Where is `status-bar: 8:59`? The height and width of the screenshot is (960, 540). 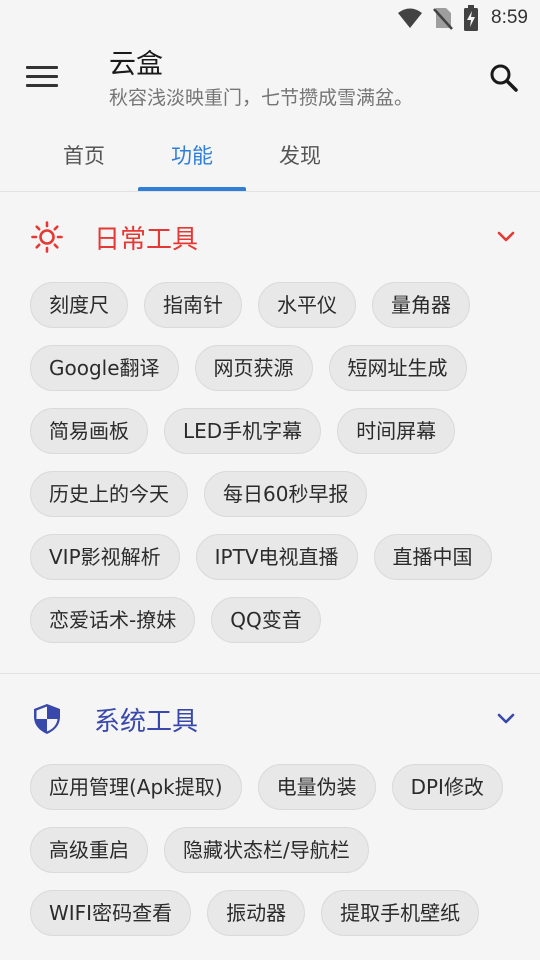 status-bar: 8:59 is located at coordinates (270, 18).